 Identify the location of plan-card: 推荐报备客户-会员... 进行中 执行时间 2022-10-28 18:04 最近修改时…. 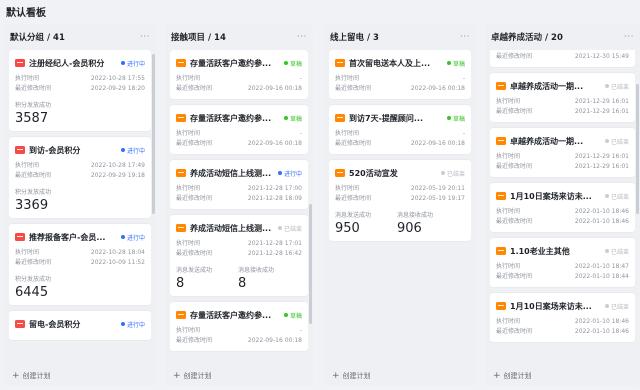
(80, 264).